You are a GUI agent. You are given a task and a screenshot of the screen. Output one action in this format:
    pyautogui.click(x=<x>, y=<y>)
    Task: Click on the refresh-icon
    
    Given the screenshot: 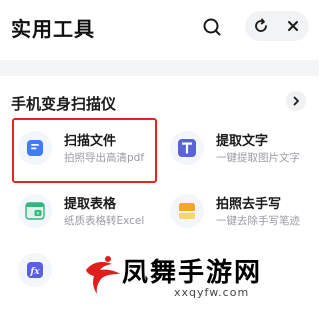 What is the action you would take?
    pyautogui.click(x=261, y=25)
    